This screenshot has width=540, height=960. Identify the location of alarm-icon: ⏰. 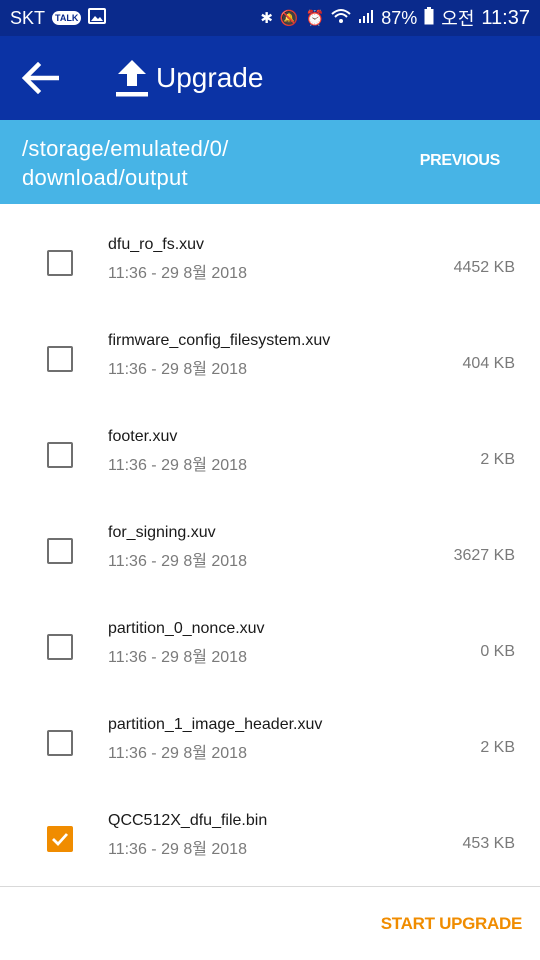
(315, 18).